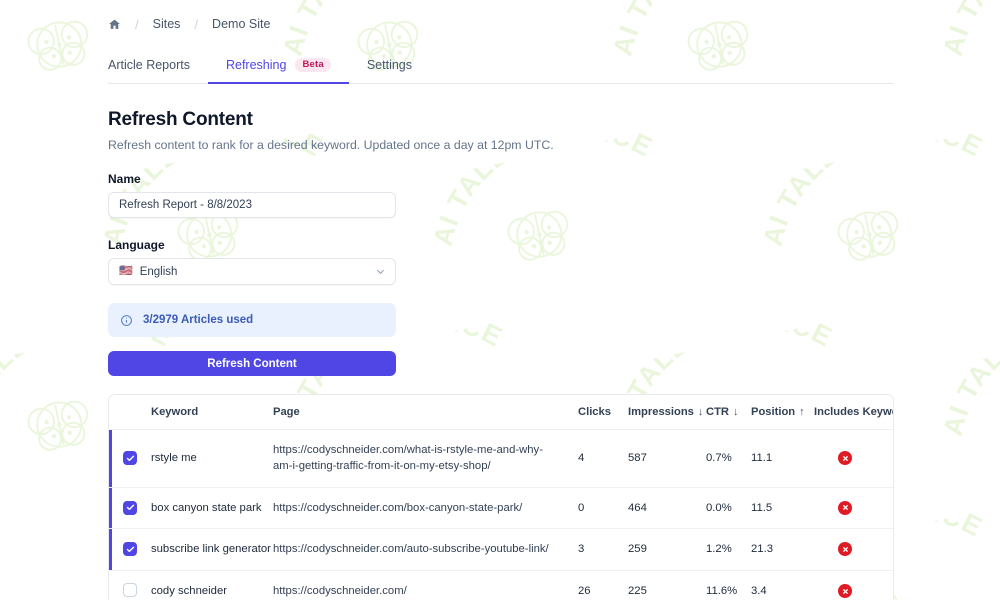  I want to click on tab-settings: Settings, so click(389, 70).